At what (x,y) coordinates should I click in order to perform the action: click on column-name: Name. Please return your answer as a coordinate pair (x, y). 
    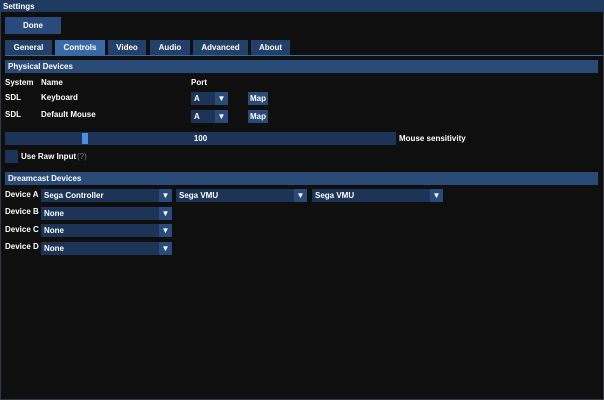
    Looking at the image, I should click on (52, 82).